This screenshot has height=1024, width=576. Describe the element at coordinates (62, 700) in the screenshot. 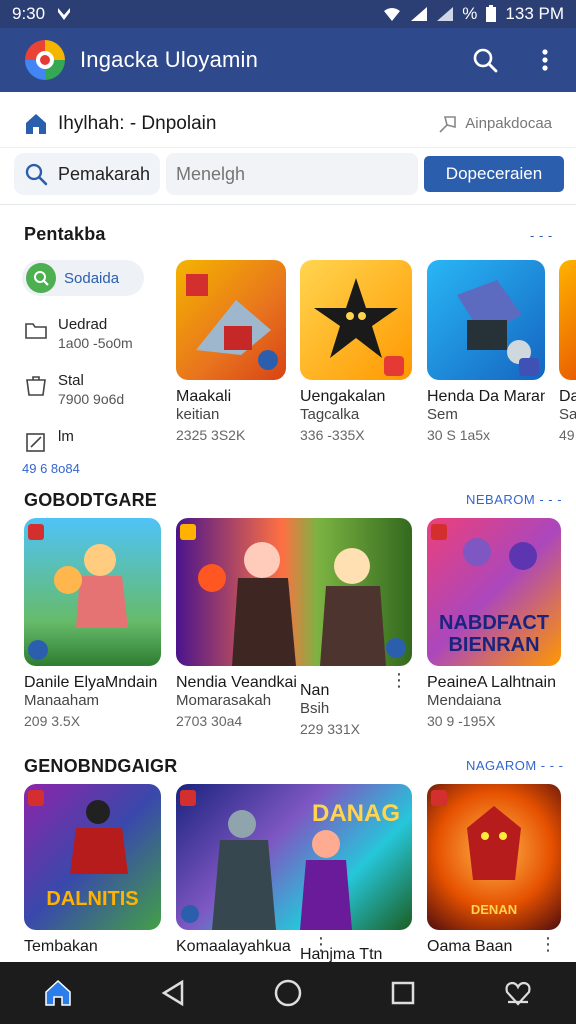

I see `app-sub: Manaaham` at that location.